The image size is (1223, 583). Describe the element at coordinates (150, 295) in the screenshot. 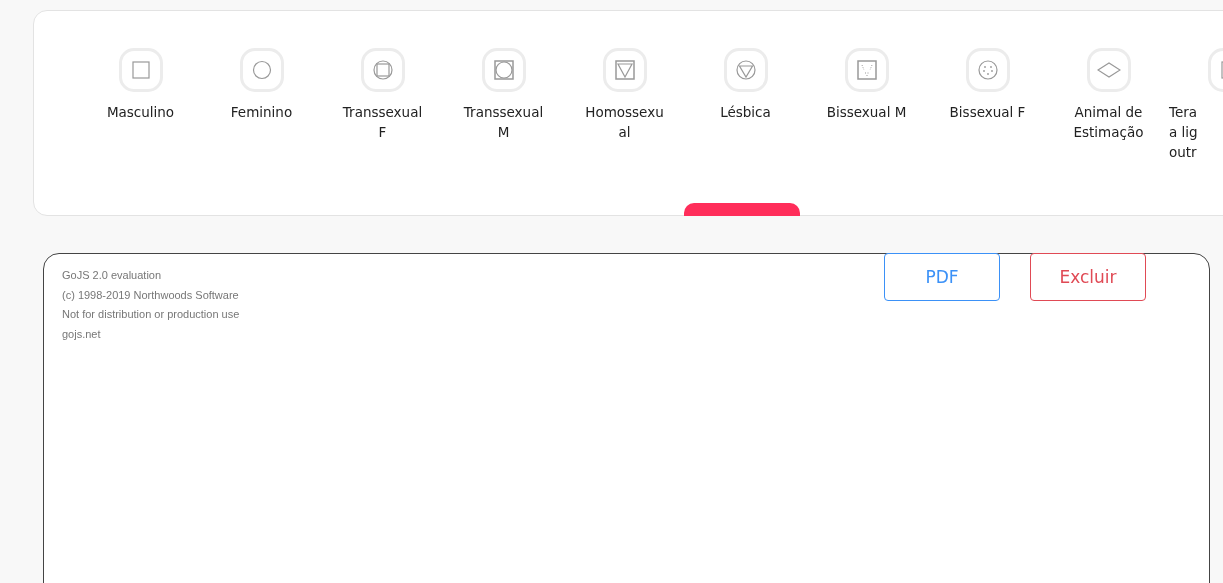

I see `evaluation-notice: (c) 1998-2019 Northwoods Software` at that location.